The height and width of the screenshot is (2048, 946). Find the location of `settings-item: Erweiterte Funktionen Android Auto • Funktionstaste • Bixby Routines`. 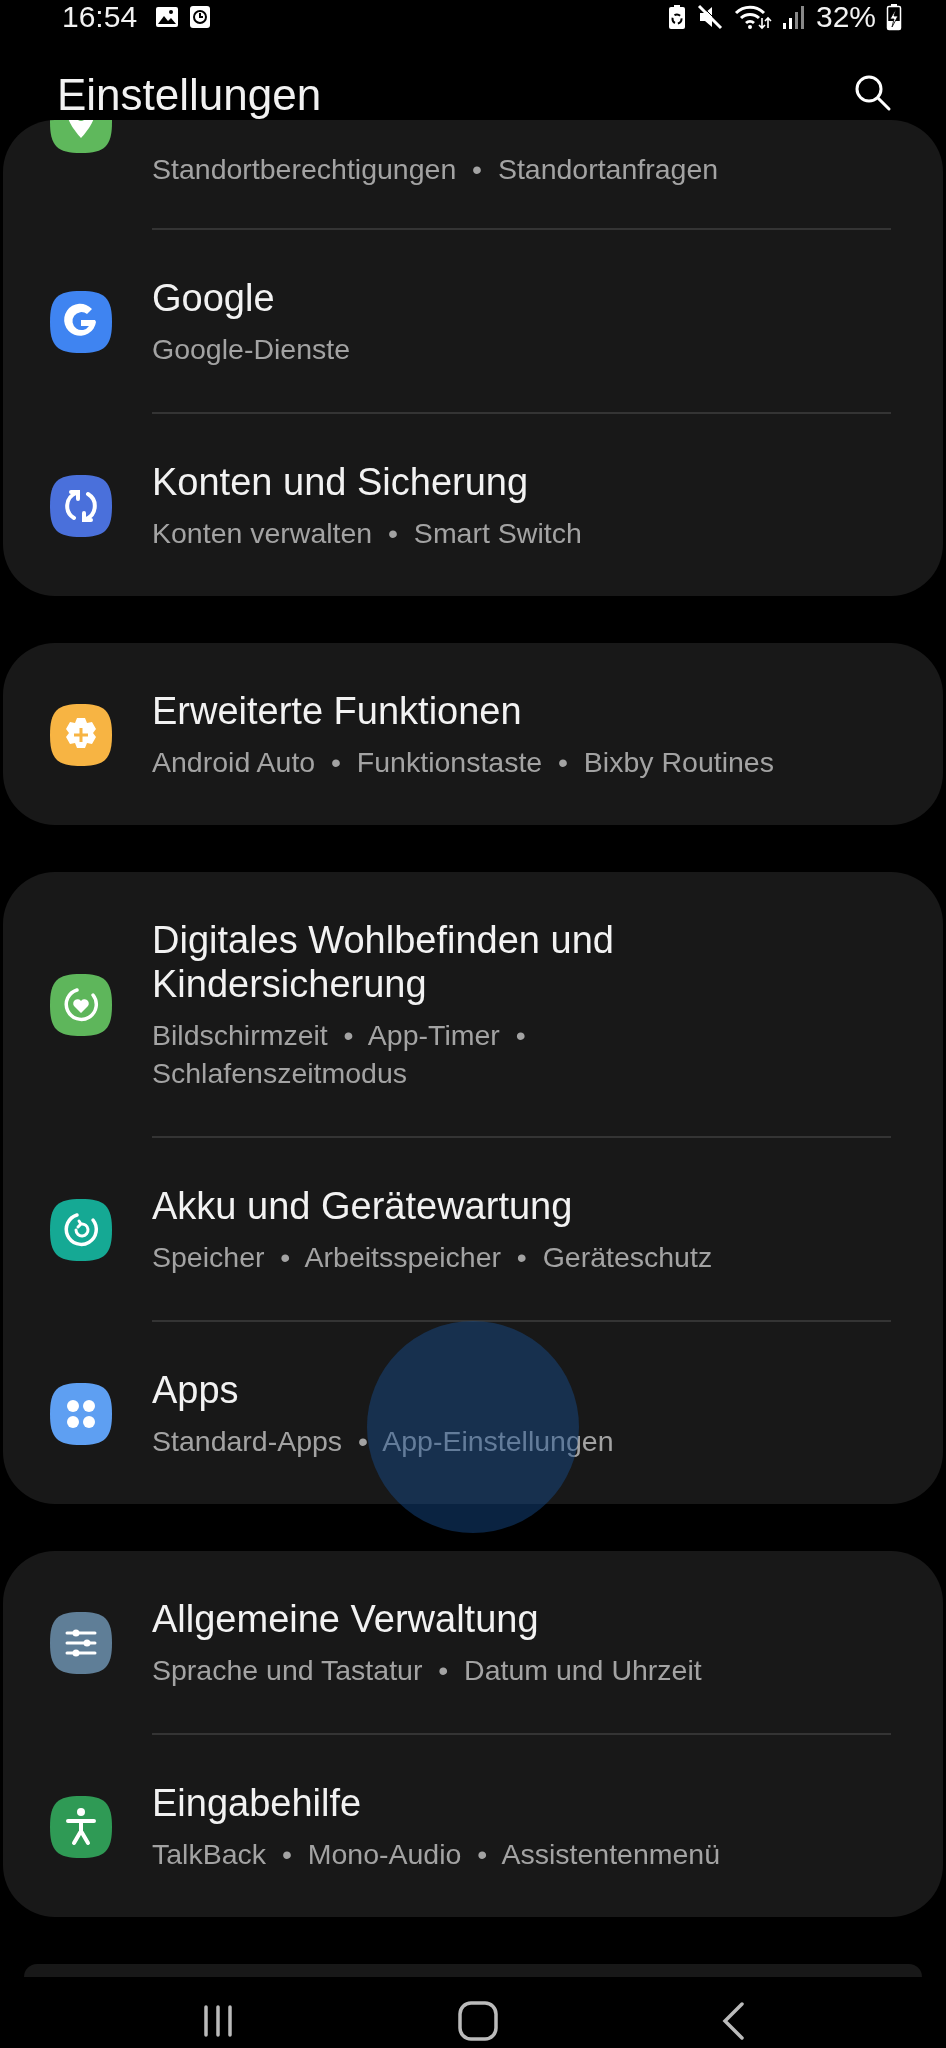

settings-item: Erweiterte Funktionen Android Auto • Funktionstaste • Bixby Routines is located at coordinates (473, 734).